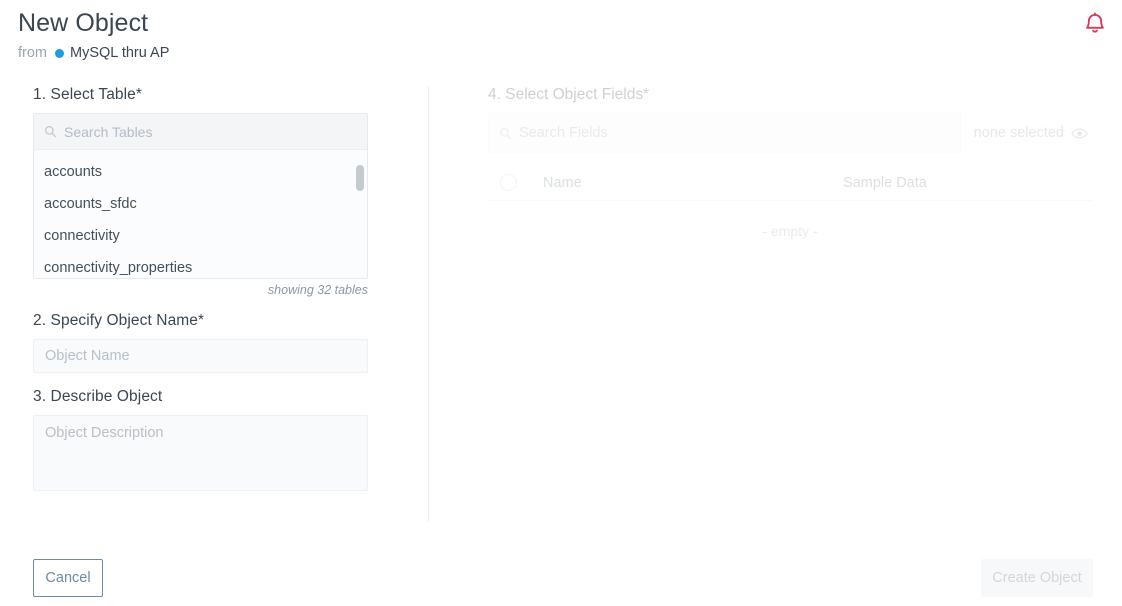  What do you see at coordinates (790, 183) in the screenshot?
I see `fields-table-header: Name Sample Data` at bounding box center [790, 183].